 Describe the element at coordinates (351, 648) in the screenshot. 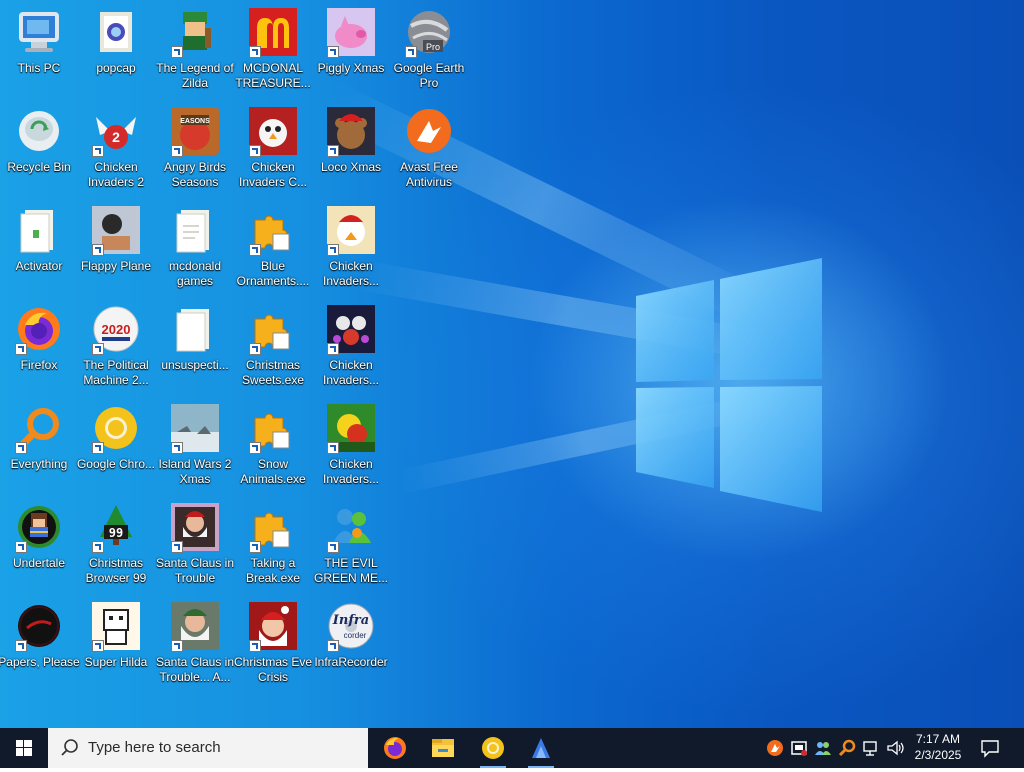

I see `desktop-icon-infrarecorder: Infra corder InfraRecorder` at that location.